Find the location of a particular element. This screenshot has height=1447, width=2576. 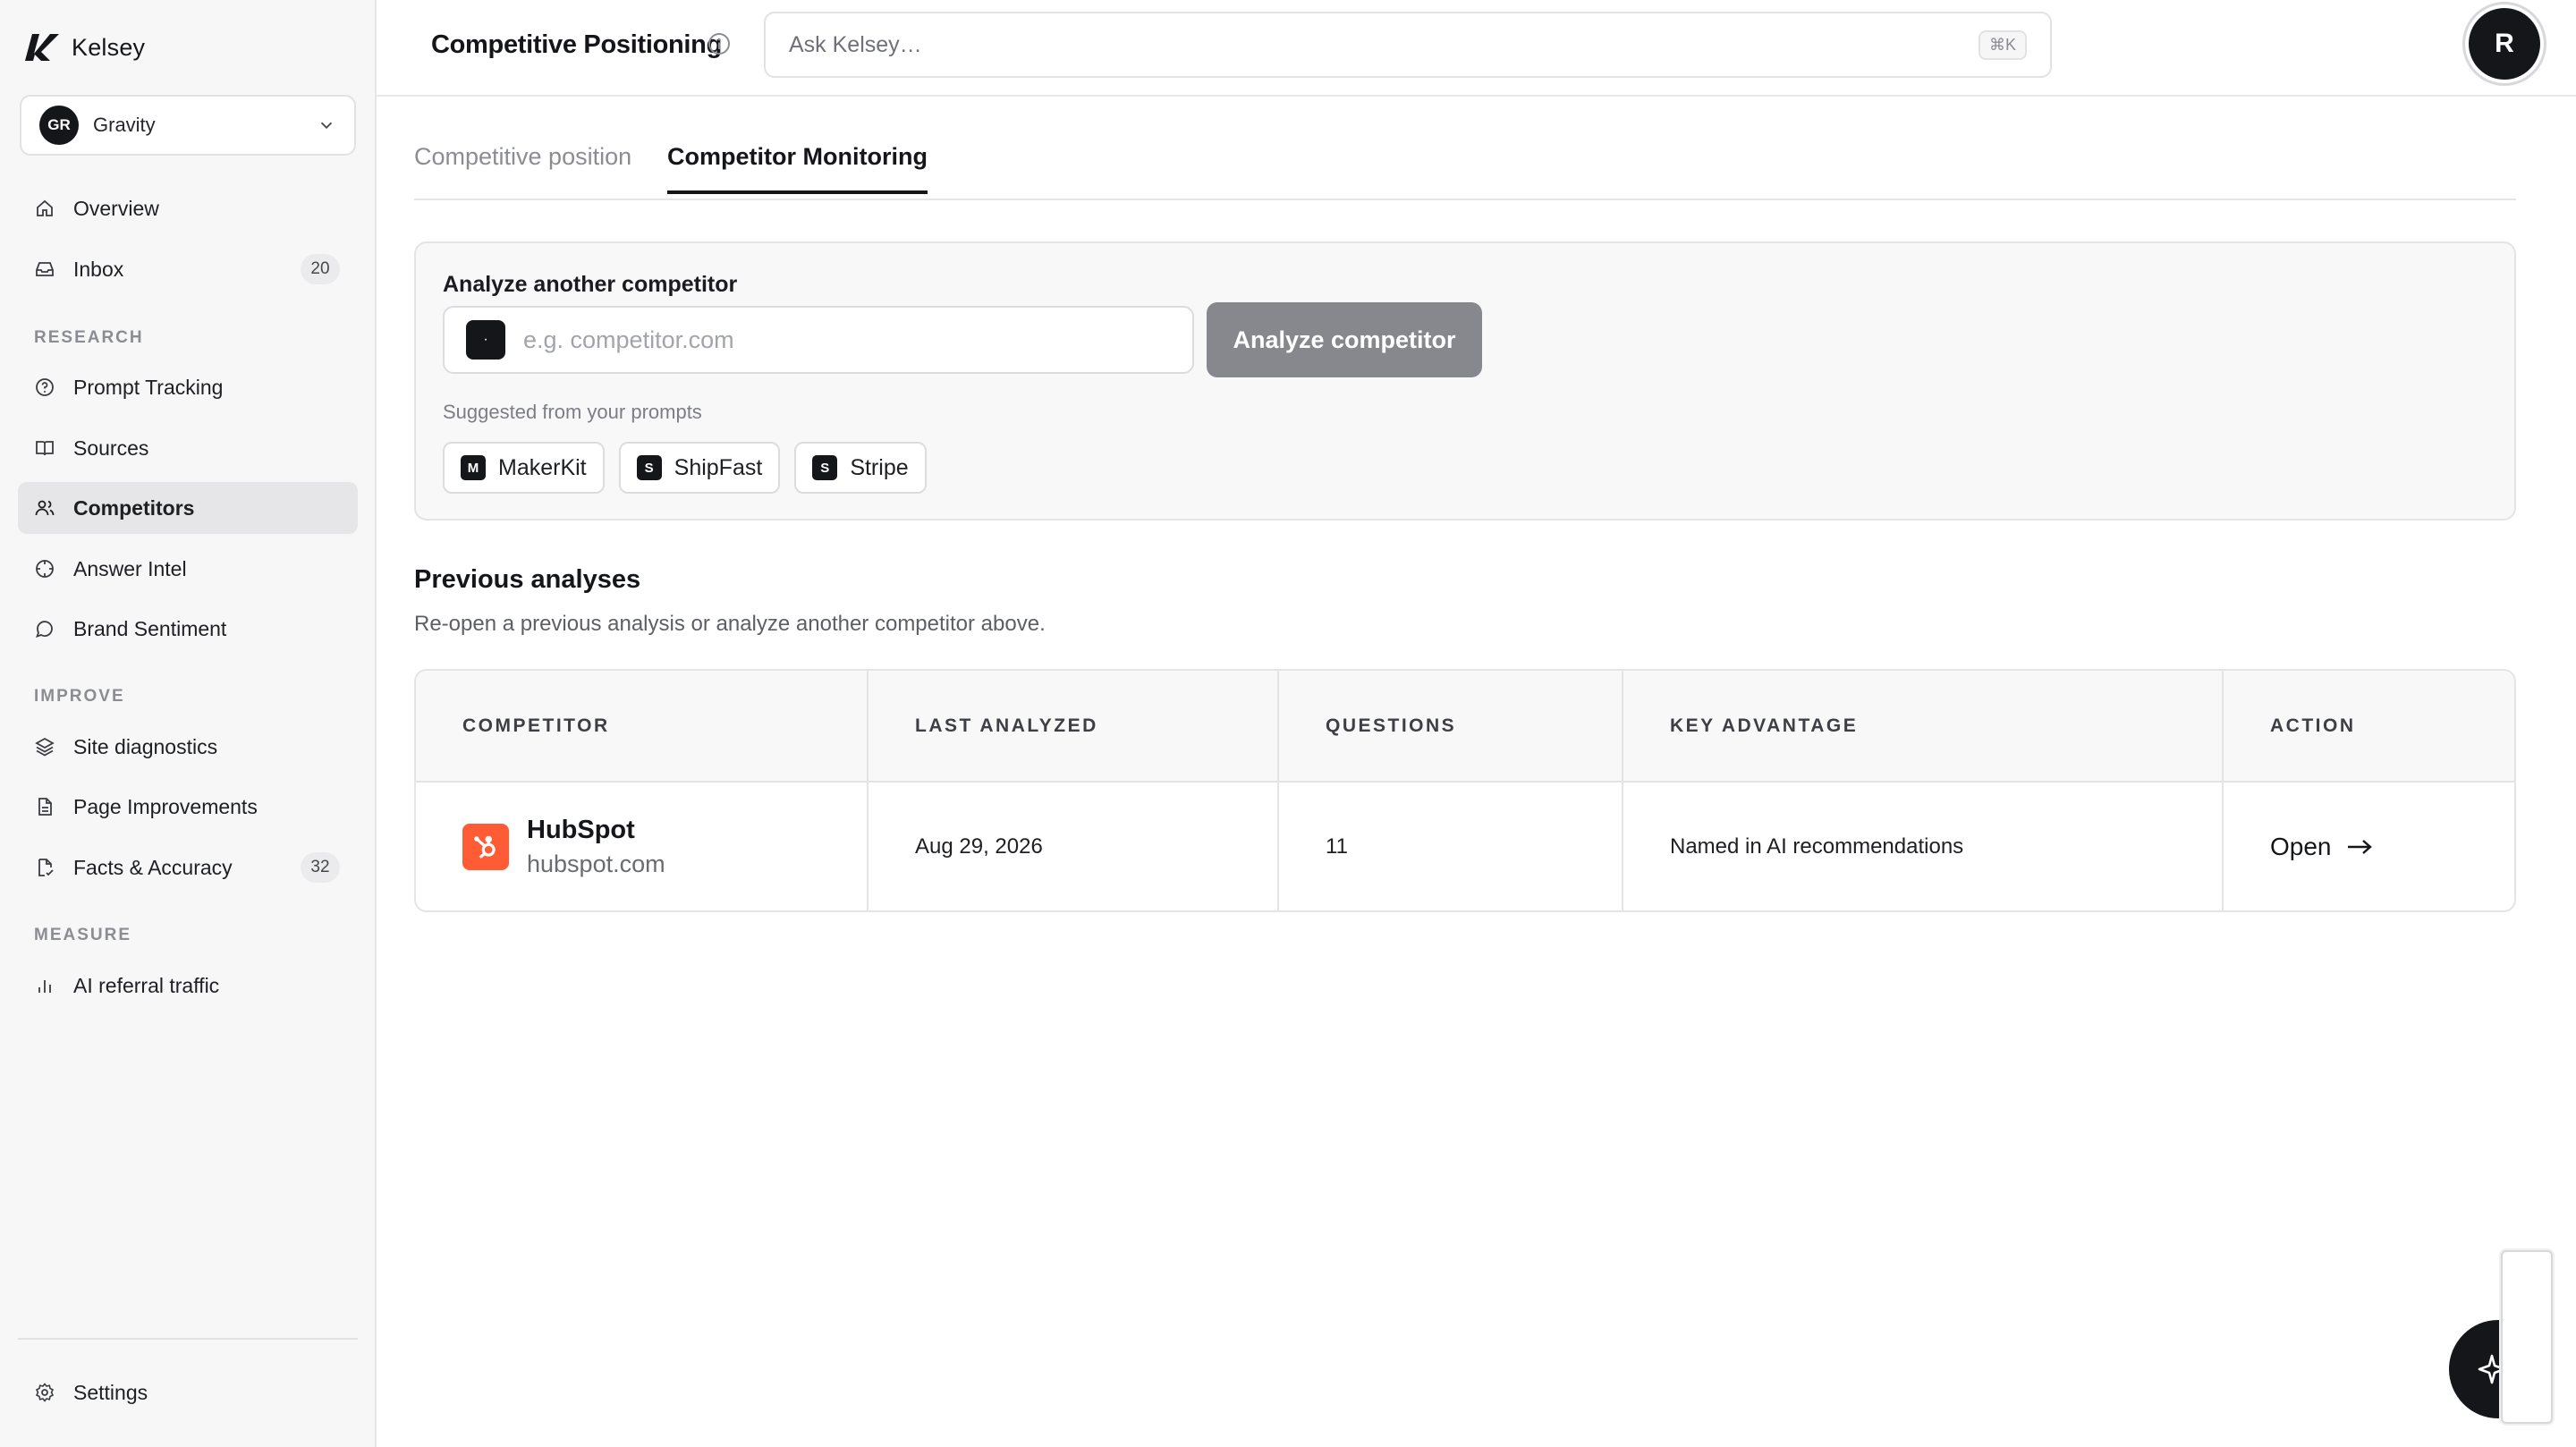

nav-section-improve: IMPROVE is located at coordinates (79, 696).